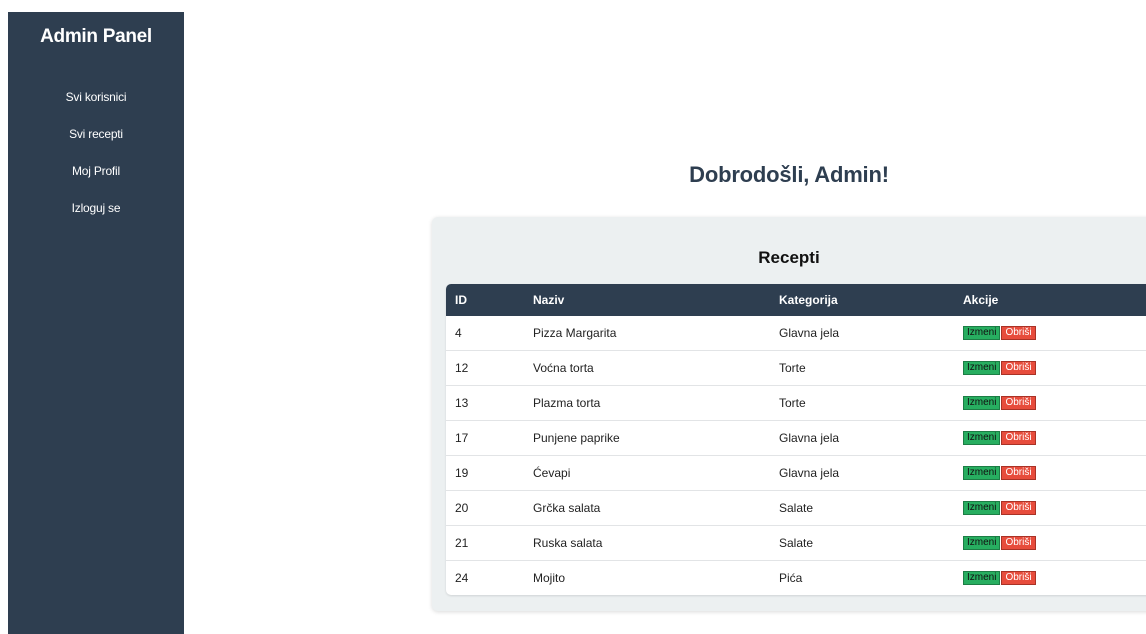 This screenshot has height=634, width=1146. Describe the element at coordinates (462, 578) in the screenshot. I see `cell-id: 24` at that location.